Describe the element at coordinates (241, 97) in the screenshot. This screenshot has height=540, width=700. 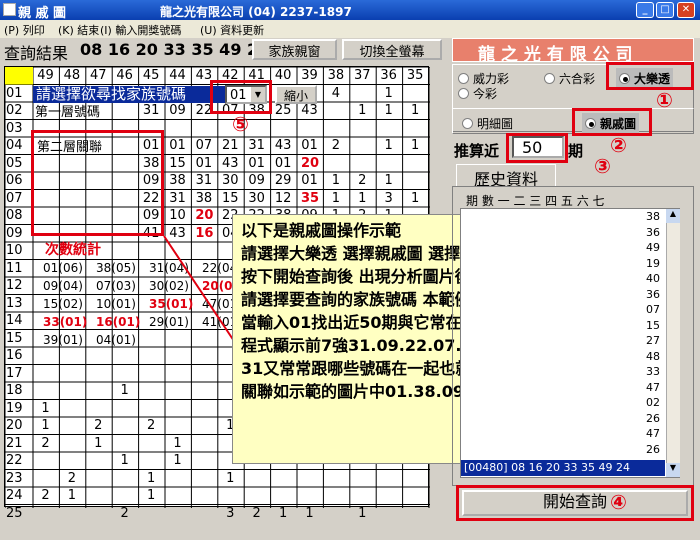
I see `highlight-select-box` at that location.